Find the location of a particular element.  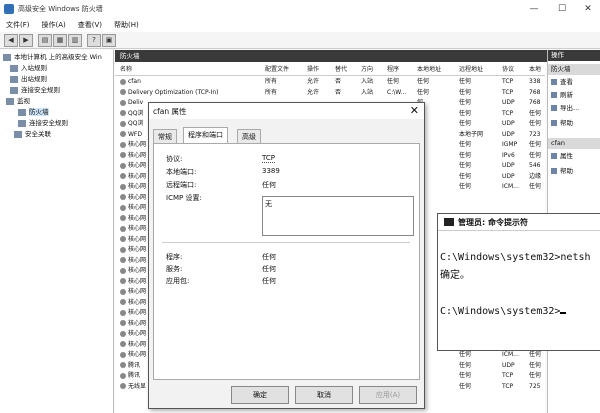

table-cell: cfan is located at coordinates (130, 82).